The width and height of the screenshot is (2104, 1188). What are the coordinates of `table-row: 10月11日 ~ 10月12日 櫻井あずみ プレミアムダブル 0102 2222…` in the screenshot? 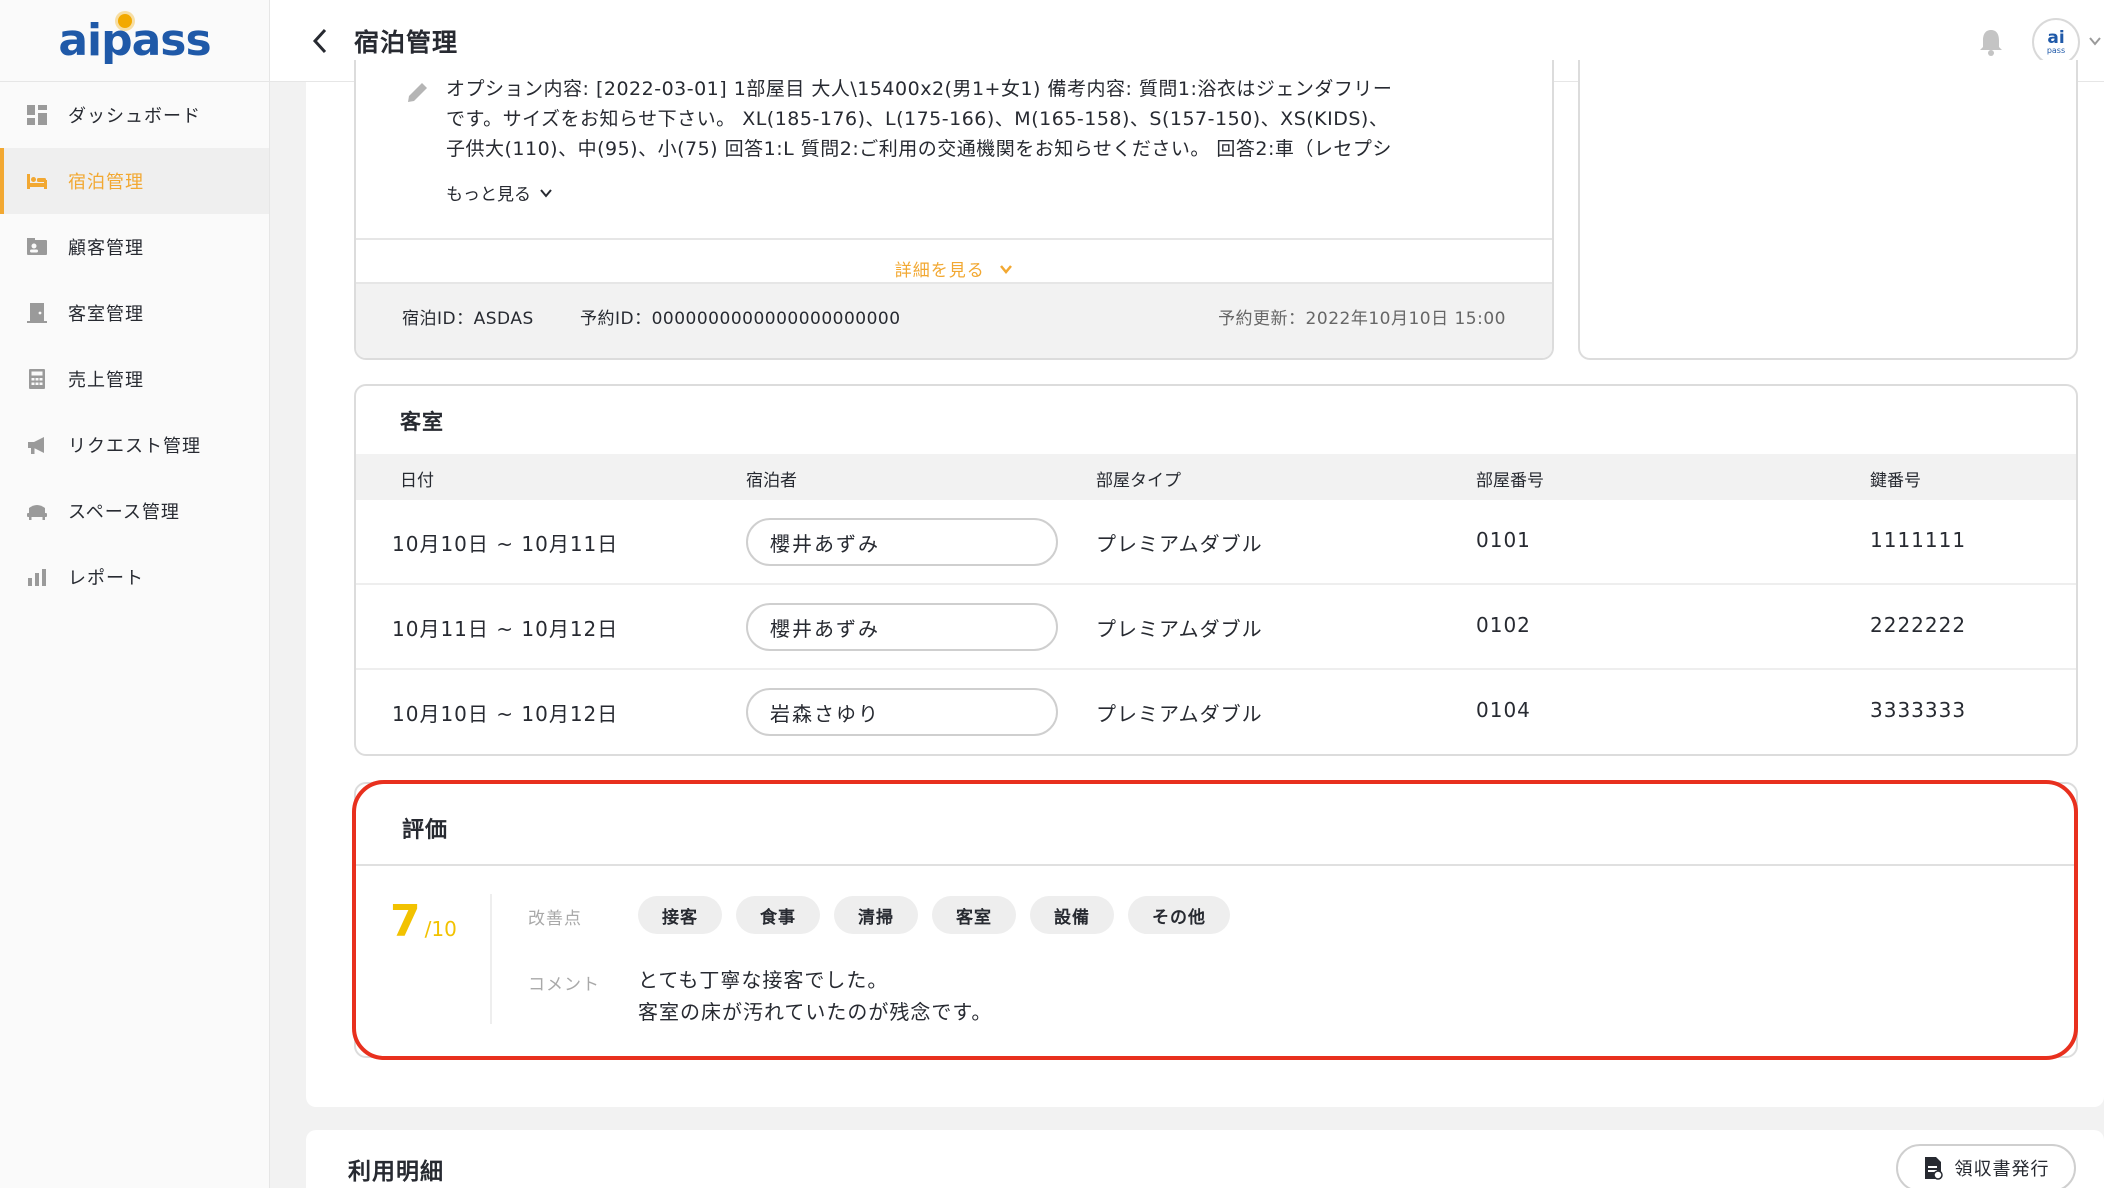 It's located at (1216, 627).